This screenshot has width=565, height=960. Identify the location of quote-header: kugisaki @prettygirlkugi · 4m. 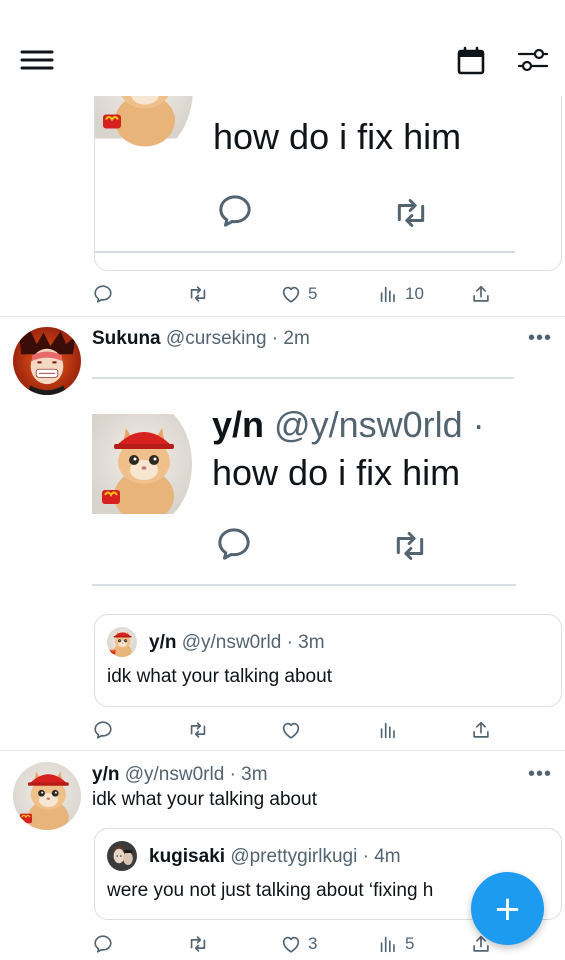
(275, 857).